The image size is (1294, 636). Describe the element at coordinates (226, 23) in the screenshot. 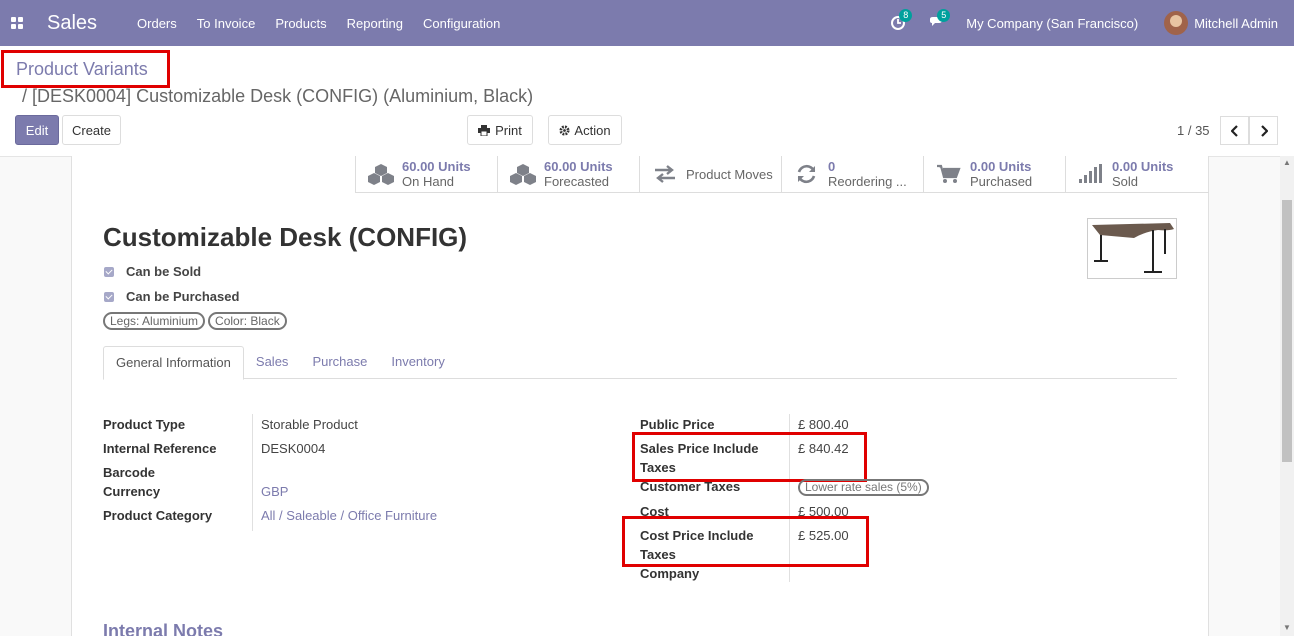

I see `menu-to-invoice: To Invoice` at that location.